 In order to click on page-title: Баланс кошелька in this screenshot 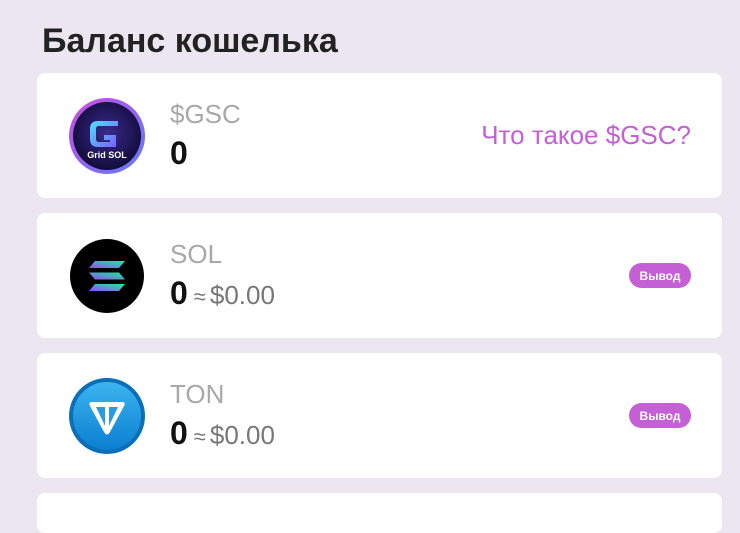, I will do `click(190, 41)`.